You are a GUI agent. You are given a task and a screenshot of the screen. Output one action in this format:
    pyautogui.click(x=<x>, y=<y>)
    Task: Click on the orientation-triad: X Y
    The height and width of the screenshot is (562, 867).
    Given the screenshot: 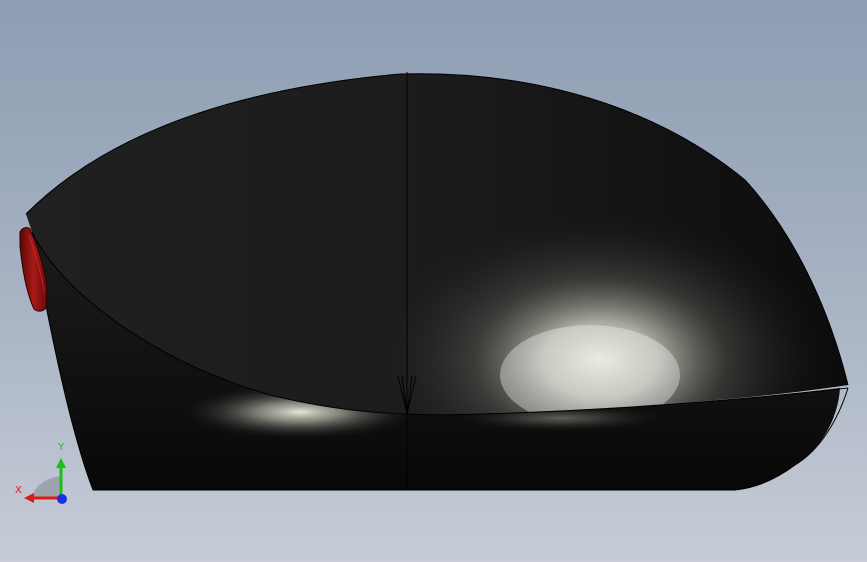 What is the action you would take?
    pyautogui.click(x=44, y=475)
    